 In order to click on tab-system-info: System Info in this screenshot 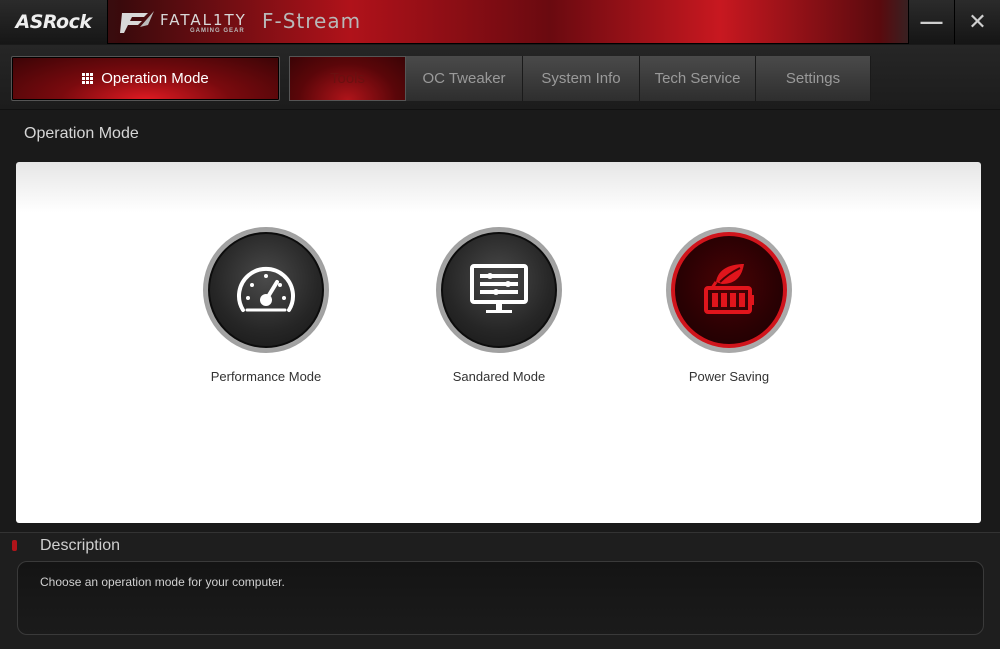, I will do `click(581, 78)`.